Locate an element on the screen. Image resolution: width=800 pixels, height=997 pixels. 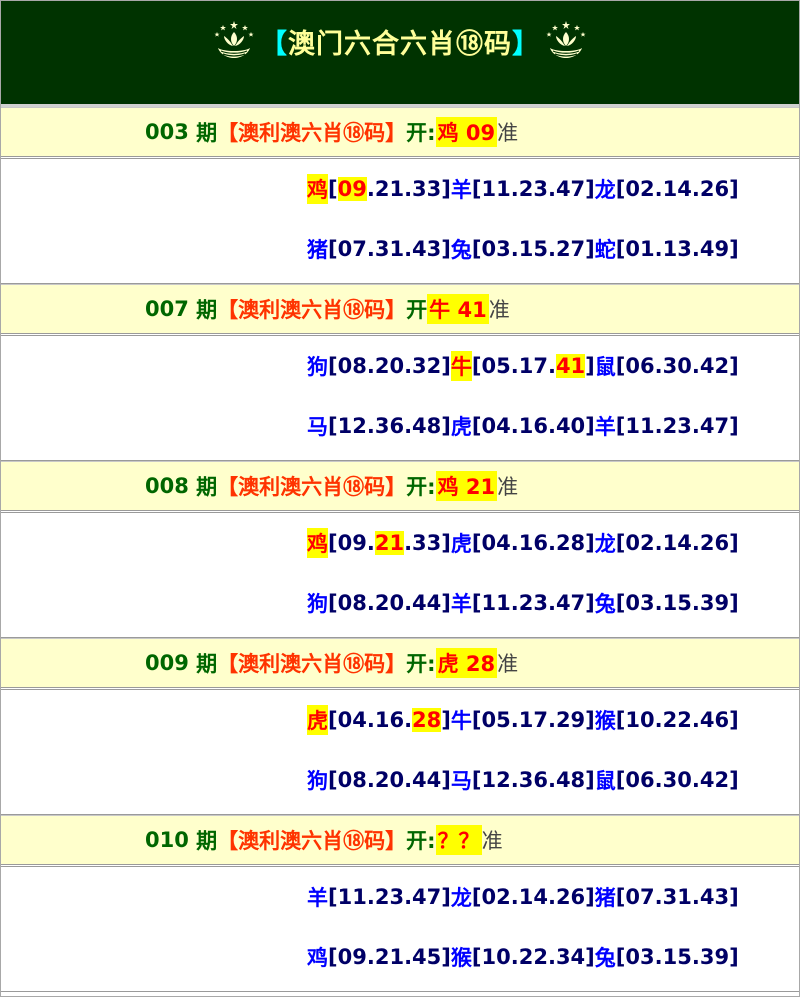
zodiac-pick: 鼠[06. 30. 42] is located at coordinates (667, 780).